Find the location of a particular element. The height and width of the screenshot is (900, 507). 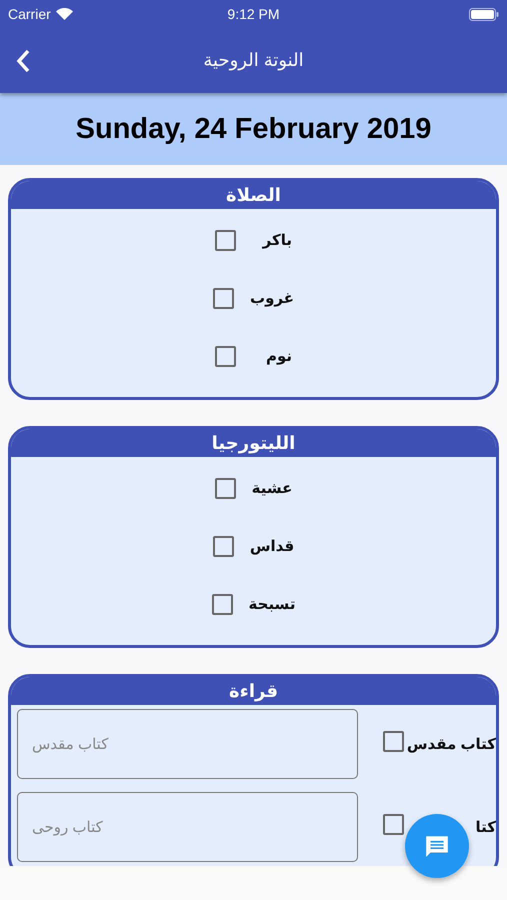

input-field: كتاب مقدس is located at coordinates (187, 744).